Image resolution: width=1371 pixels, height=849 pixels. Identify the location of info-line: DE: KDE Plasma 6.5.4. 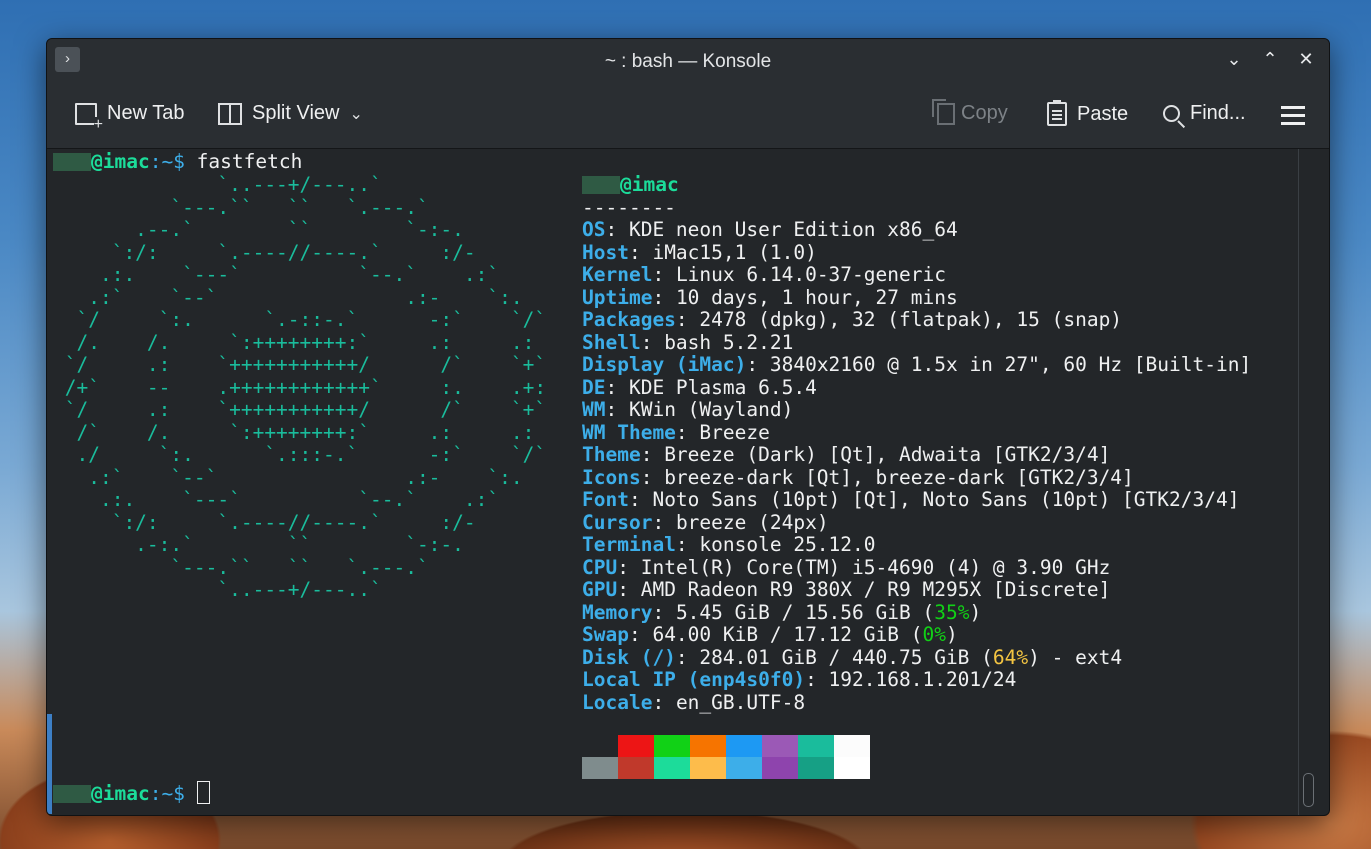
(699, 387).